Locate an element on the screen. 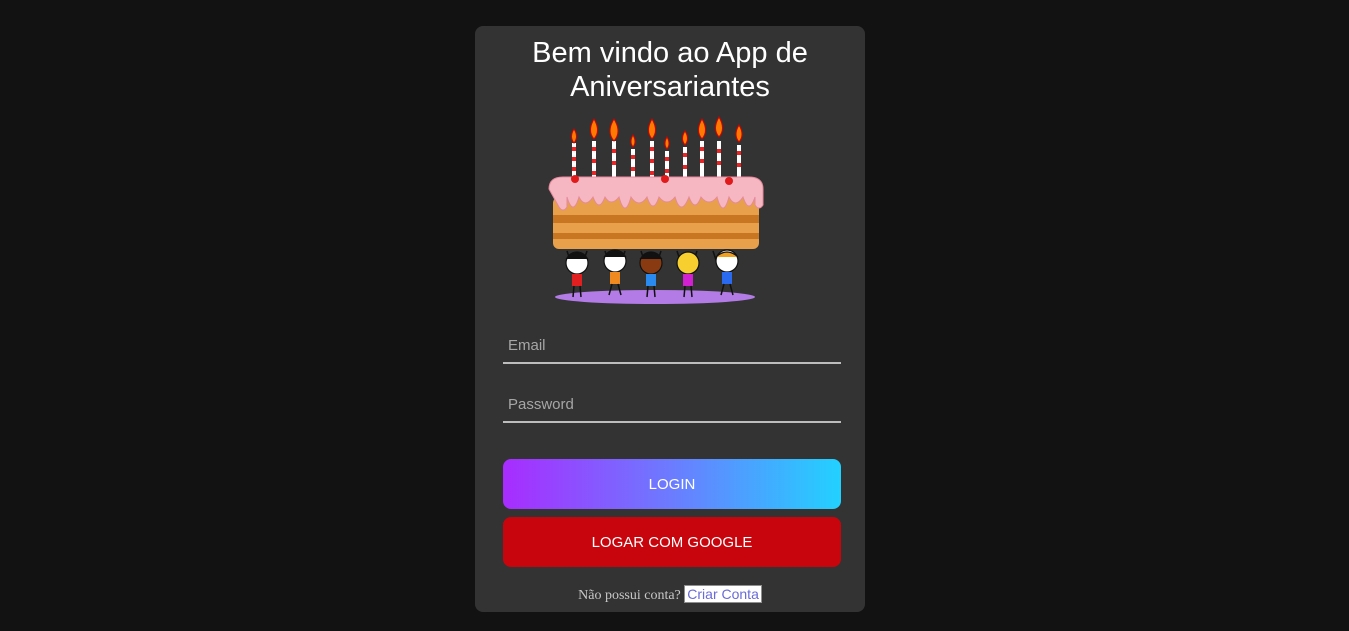 The width and height of the screenshot is (1349, 631). password-field is located at coordinates (672, 404).